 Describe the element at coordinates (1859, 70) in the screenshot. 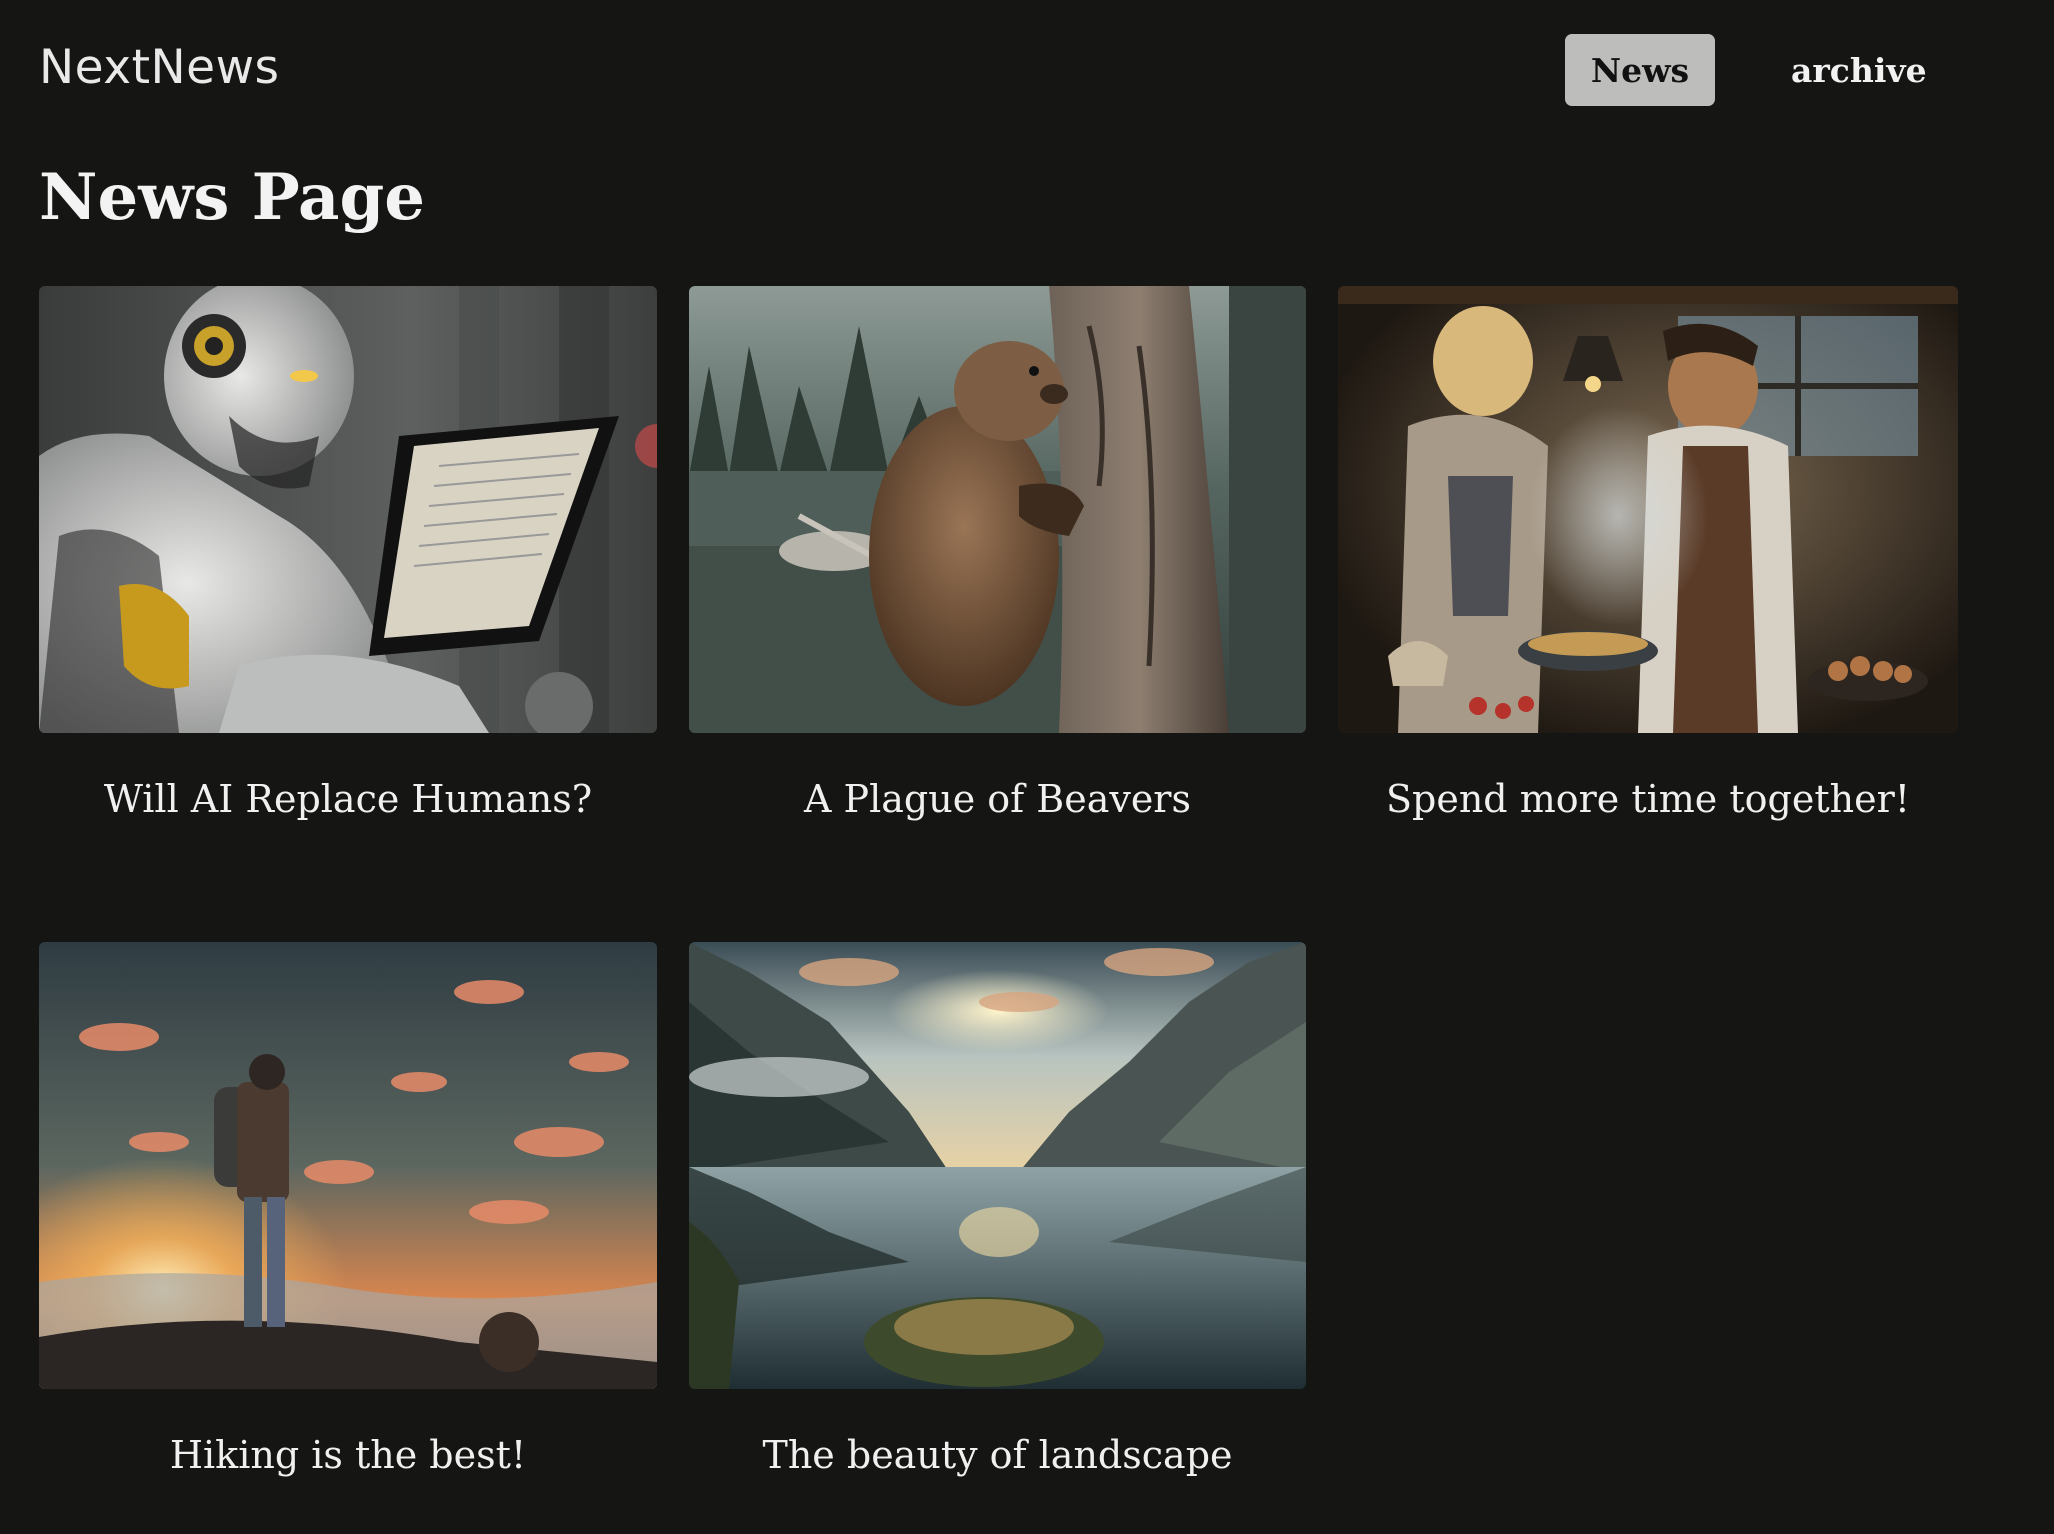

I see `nav-link-archive: archive` at that location.